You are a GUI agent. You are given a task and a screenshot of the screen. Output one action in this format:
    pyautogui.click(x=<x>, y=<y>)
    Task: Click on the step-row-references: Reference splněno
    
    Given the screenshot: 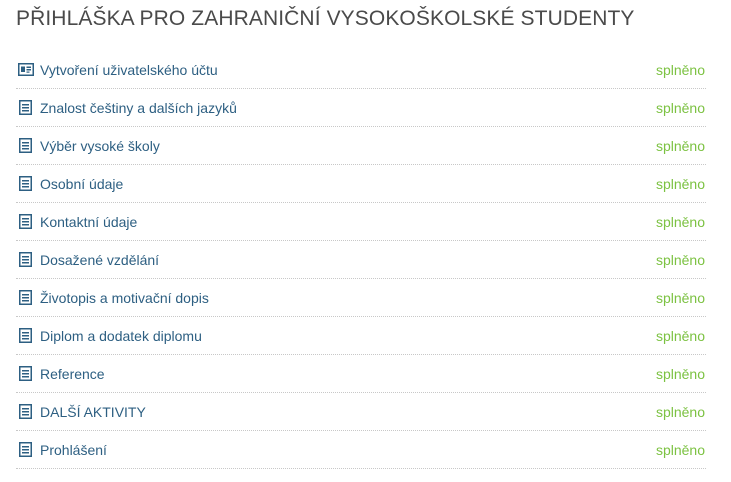 What is the action you would take?
    pyautogui.click(x=361, y=374)
    